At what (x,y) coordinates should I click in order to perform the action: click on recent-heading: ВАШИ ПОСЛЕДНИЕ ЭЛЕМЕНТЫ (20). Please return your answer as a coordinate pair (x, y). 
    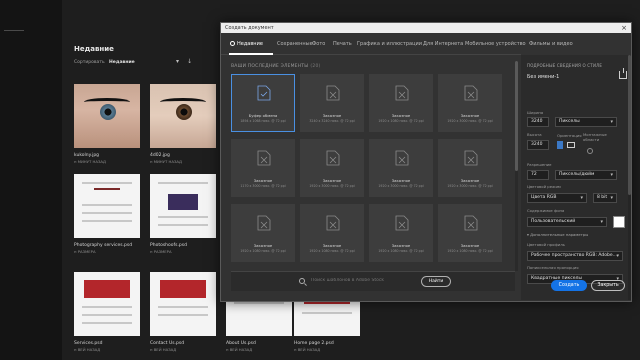
    Looking at the image, I should click on (276, 66).